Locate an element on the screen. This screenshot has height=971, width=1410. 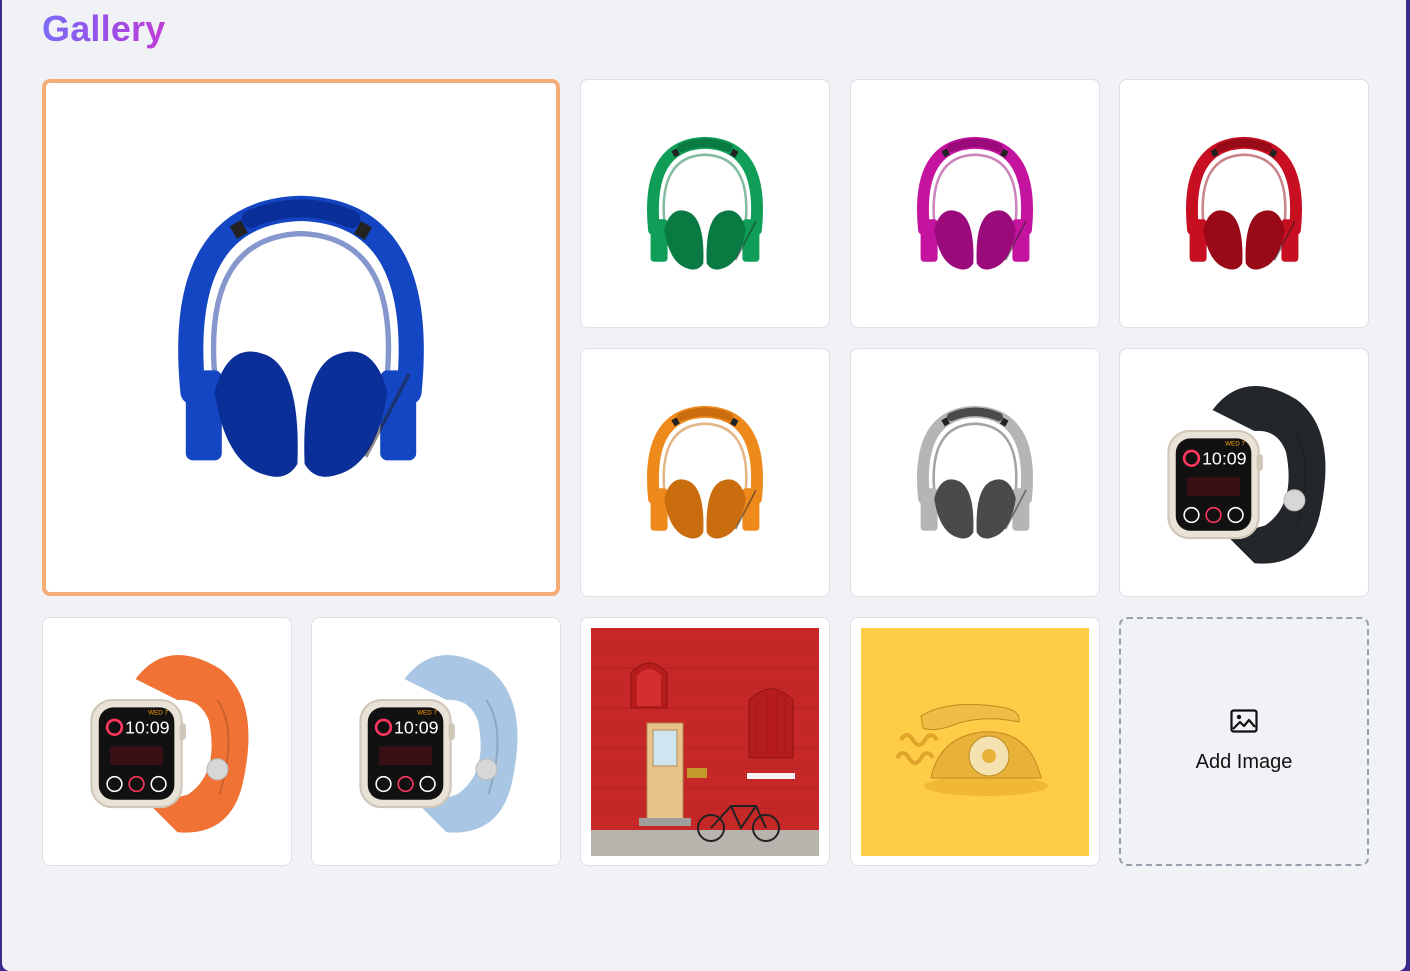
page-title: Gallery is located at coordinates (104, 28).